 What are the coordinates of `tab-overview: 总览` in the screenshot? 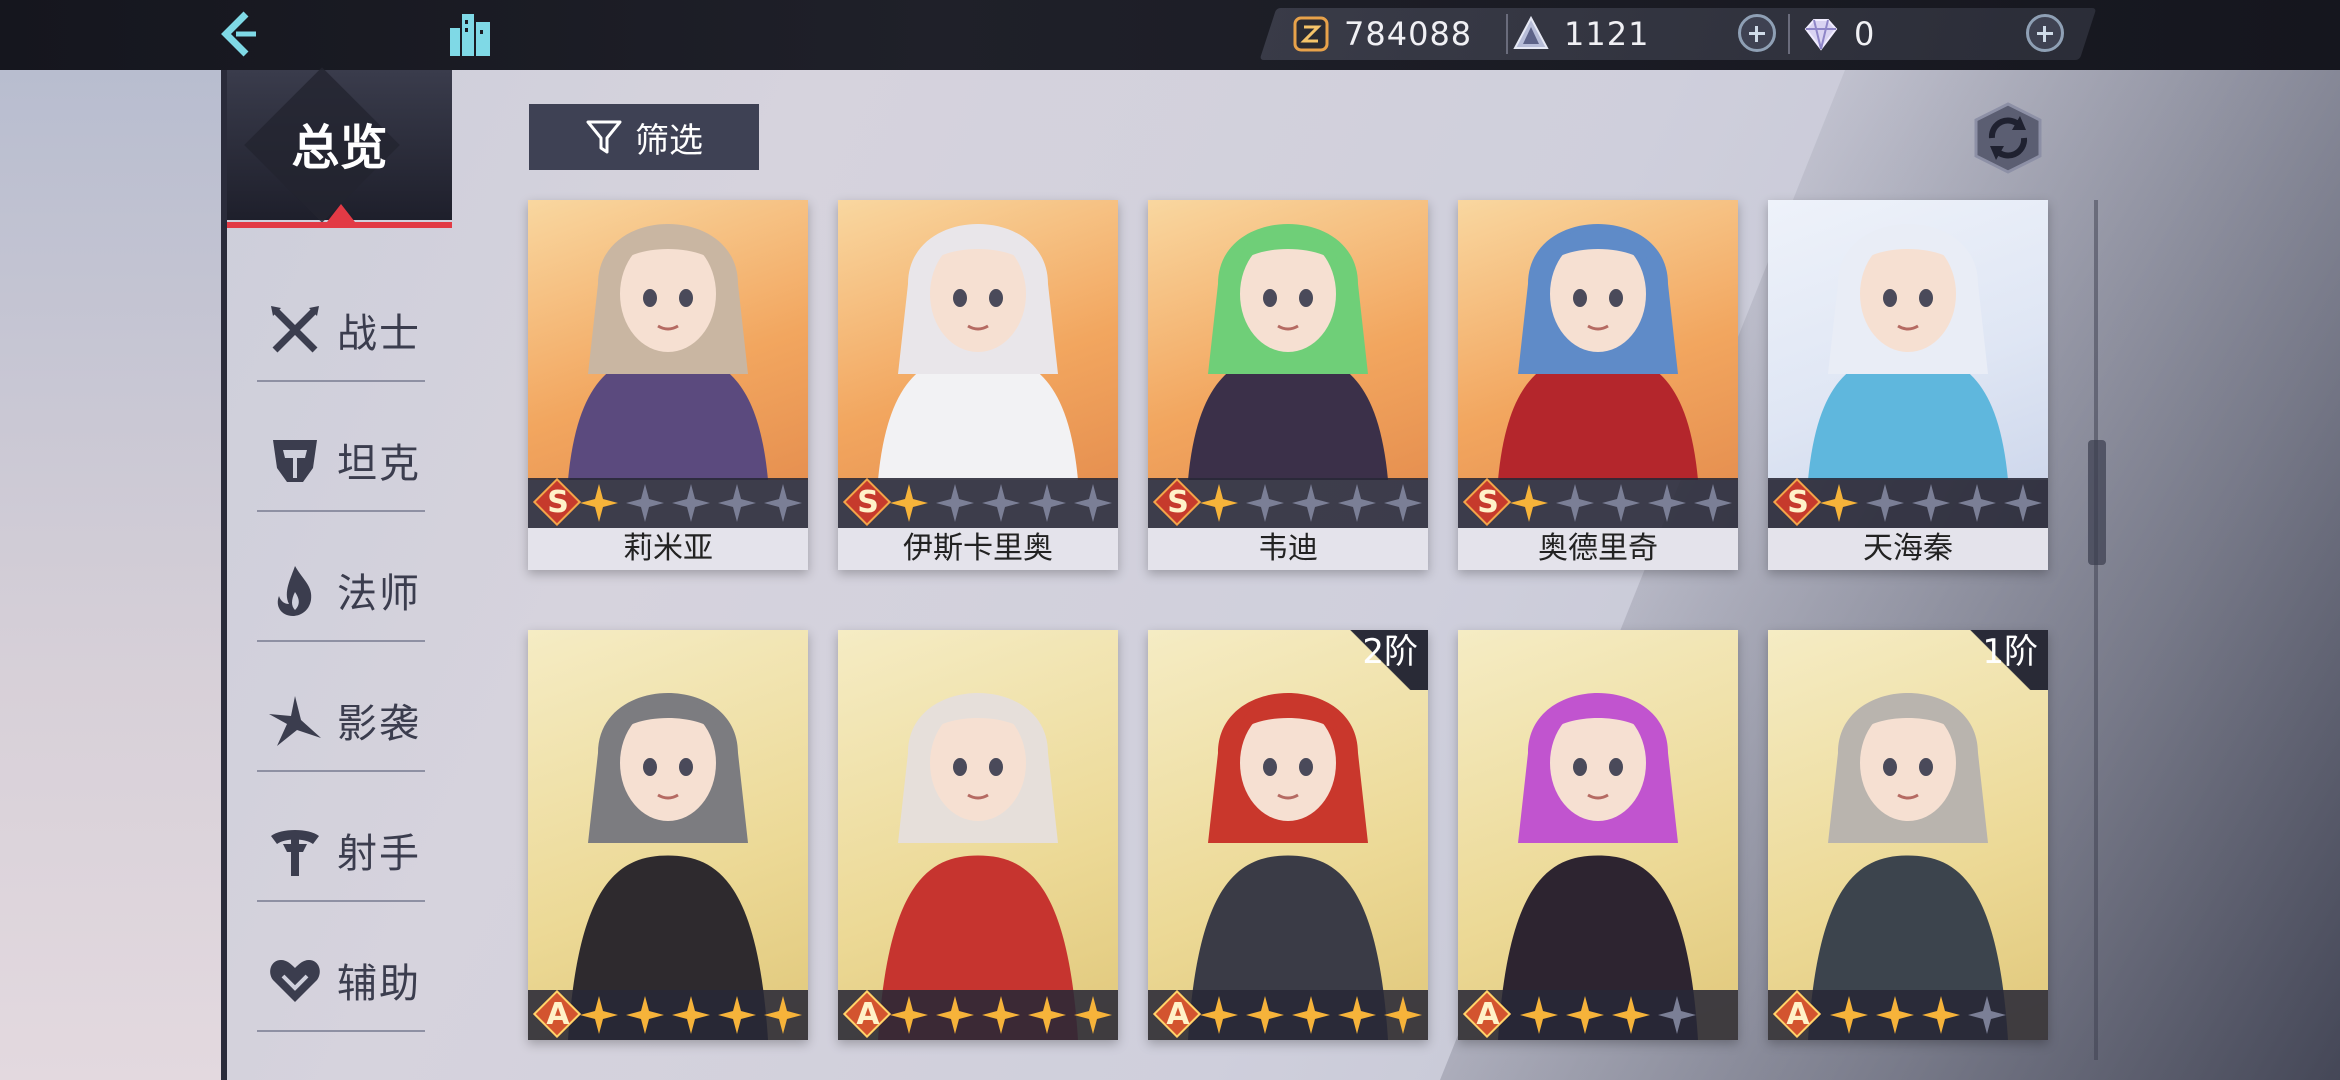 It's located at (339, 147).